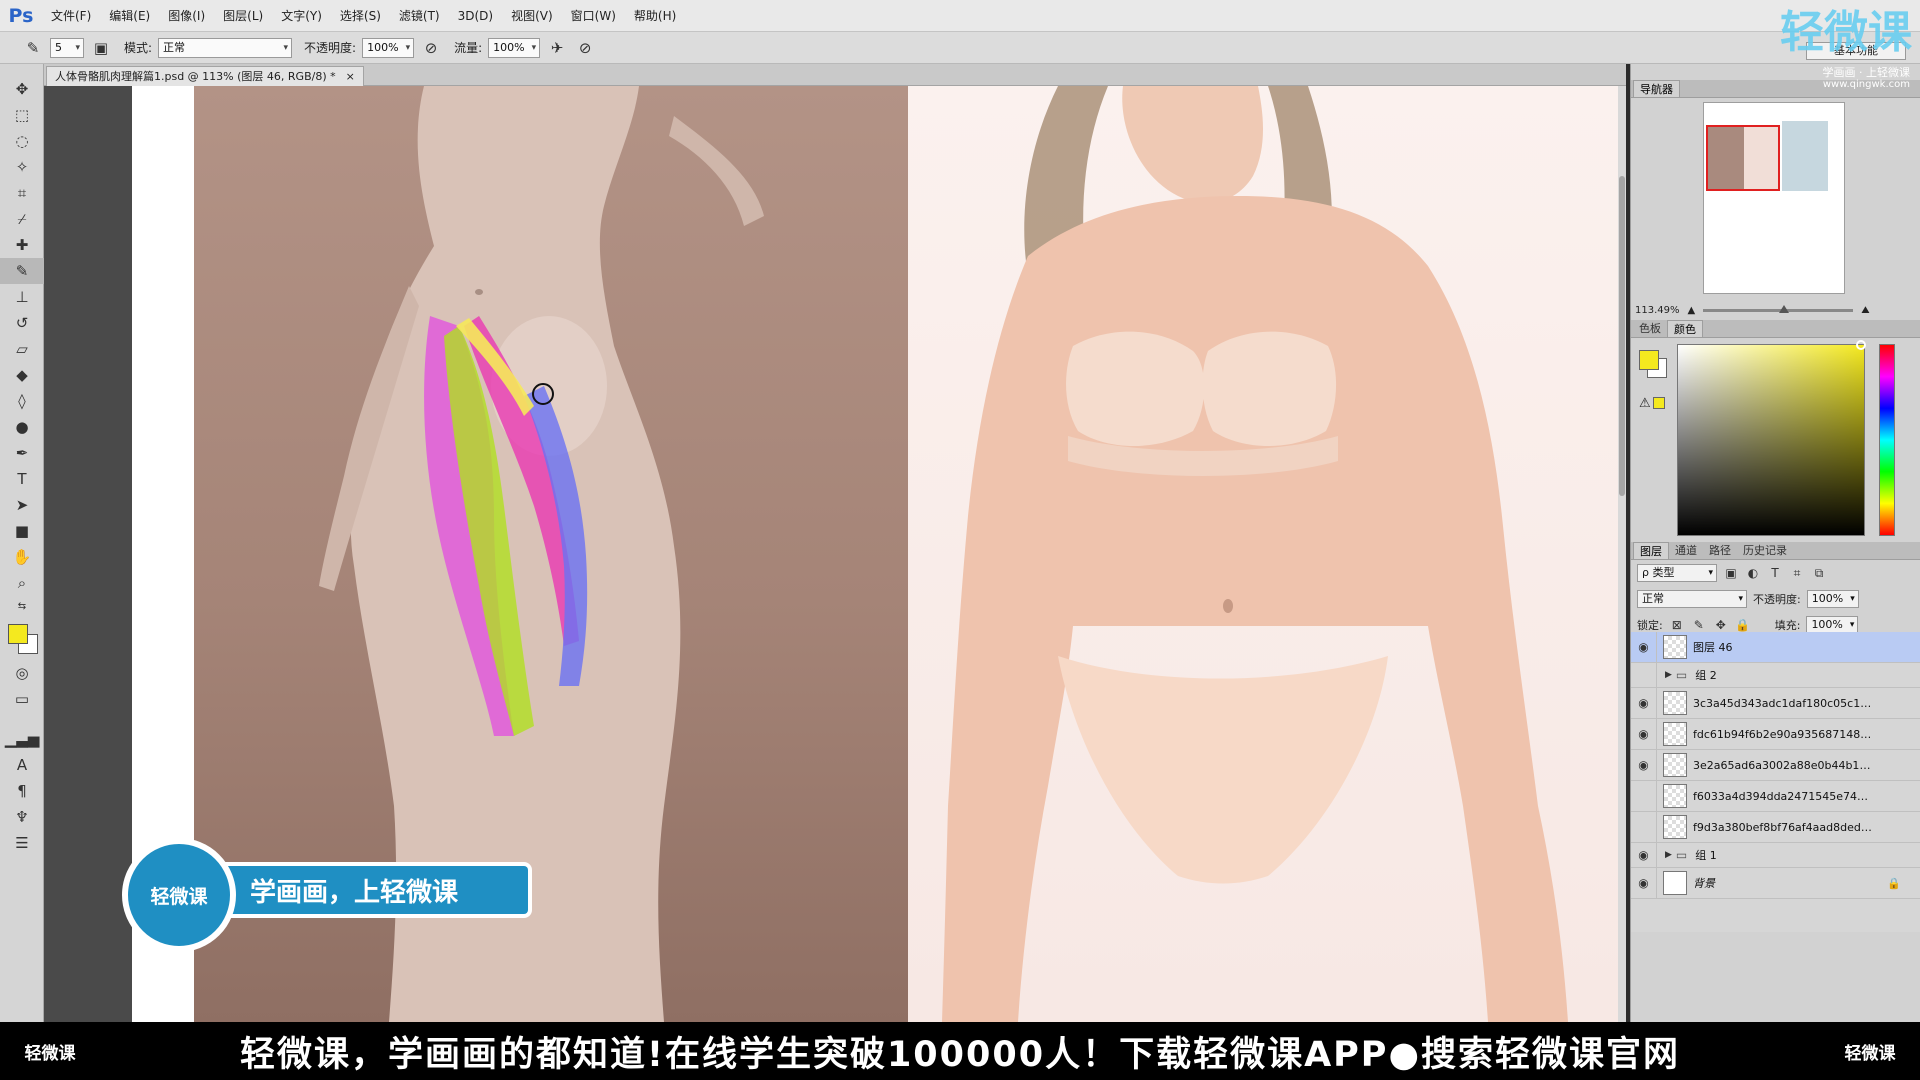  Describe the element at coordinates (1832, 599) in the screenshot. I see `layer-opacity-input: 100%` at that location.